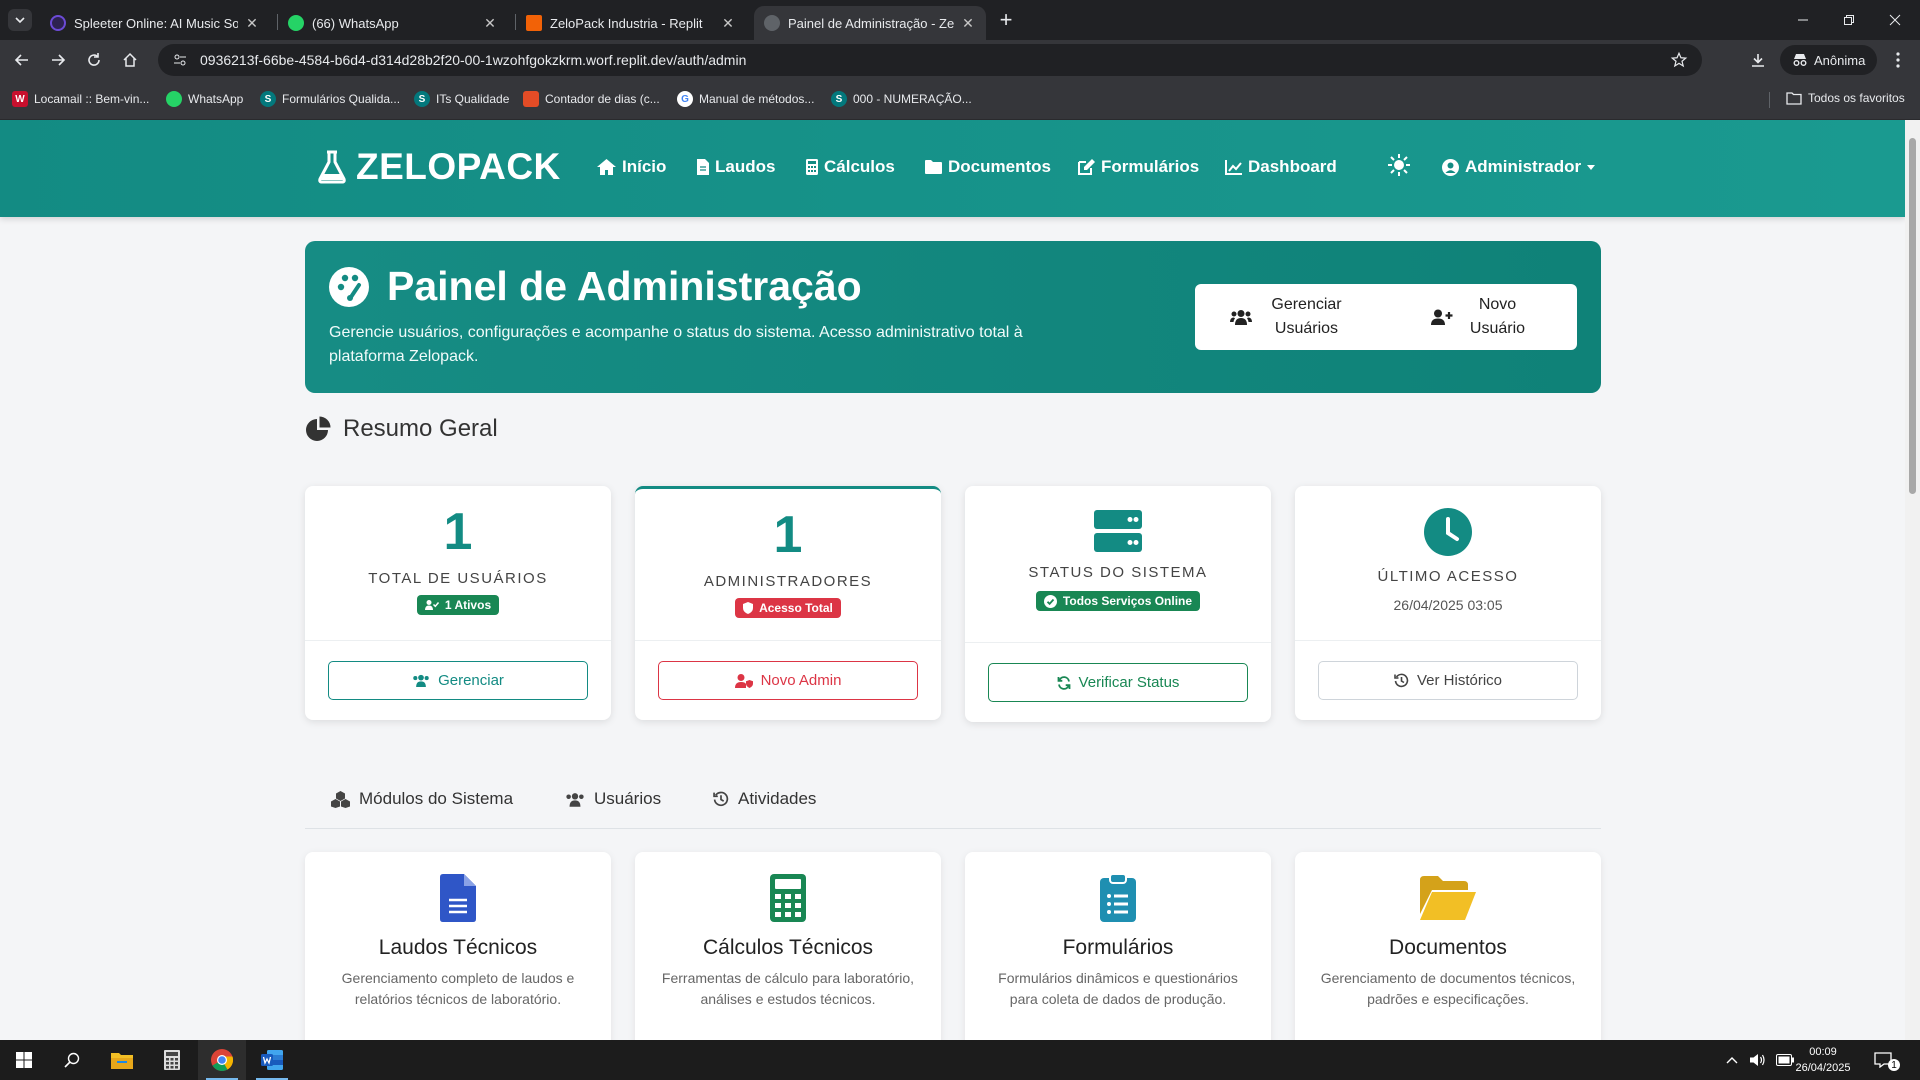  Describe the element at coordinates (1290, 317) in the screenshot. I see `manage-users-button: Gerenciar Usuários` at that location.